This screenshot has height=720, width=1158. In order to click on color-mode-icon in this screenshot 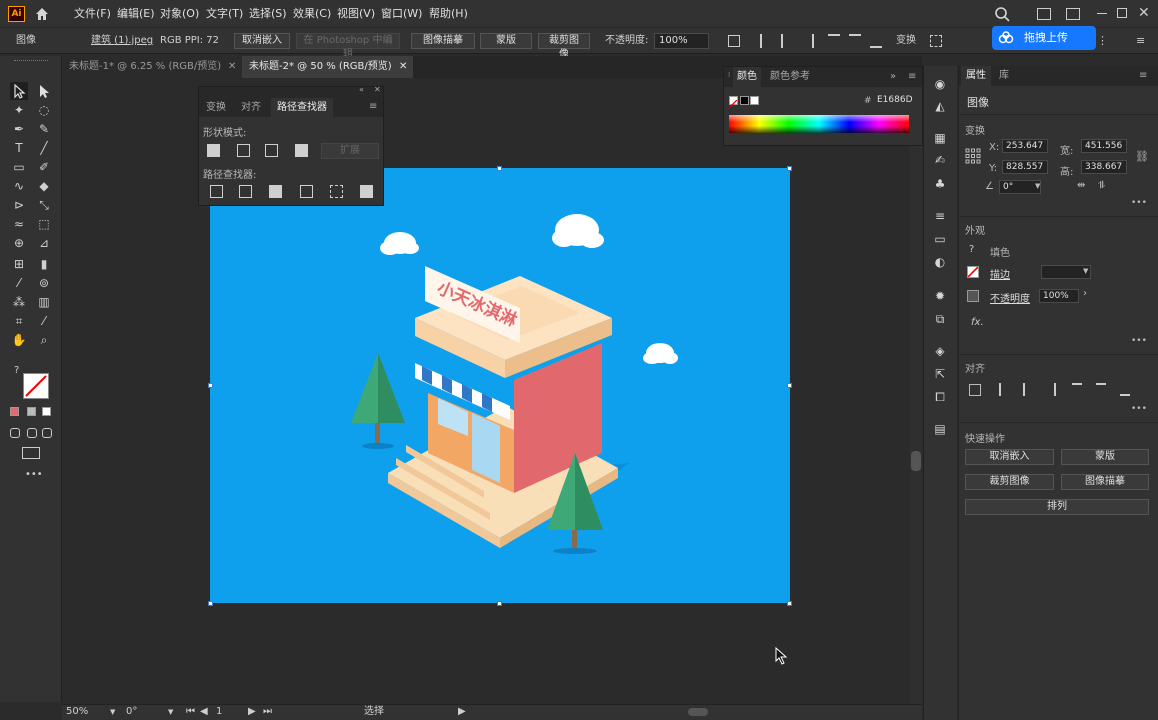, I will do `click(14, 411)`.